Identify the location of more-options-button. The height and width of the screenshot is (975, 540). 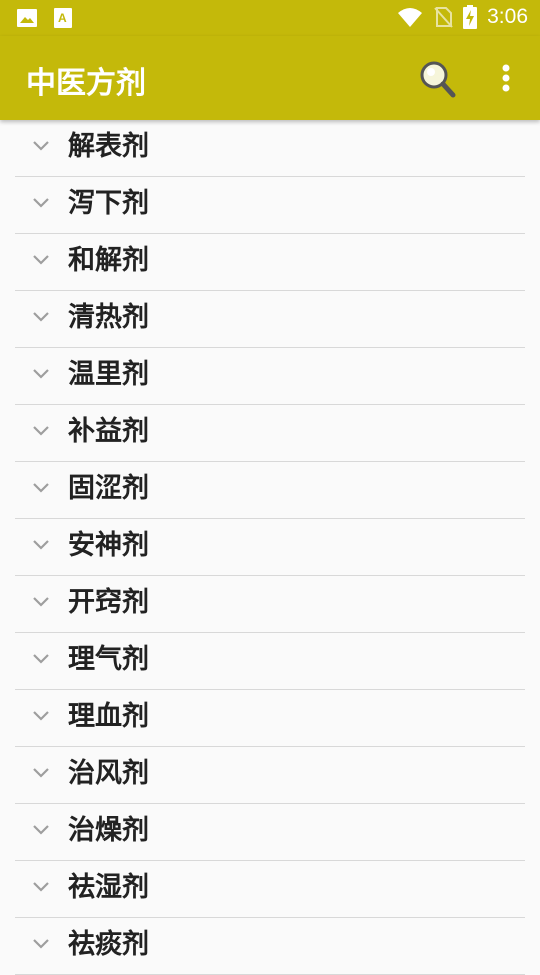
(506, 80).